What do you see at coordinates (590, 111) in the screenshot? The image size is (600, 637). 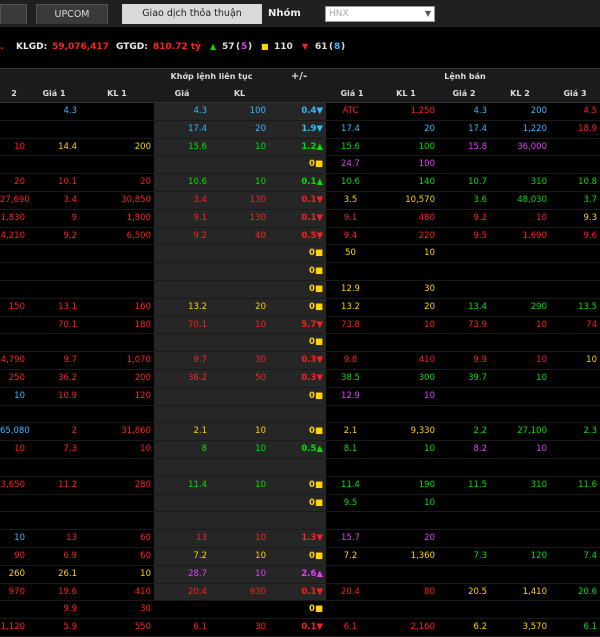 I see `cell-sell-price3: 4.5` at bounding box center [590, 111].